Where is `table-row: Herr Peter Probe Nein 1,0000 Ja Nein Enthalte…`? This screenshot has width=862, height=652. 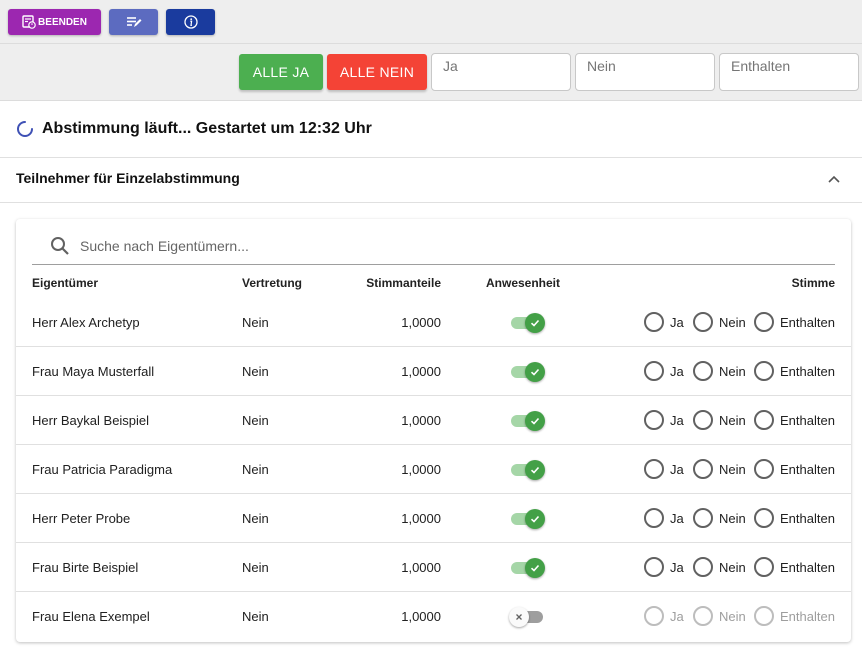 table-row: Herr Peter Probe Nein 1,0000 Ja Nein Enthalte… is located at coordinates (433, 518).